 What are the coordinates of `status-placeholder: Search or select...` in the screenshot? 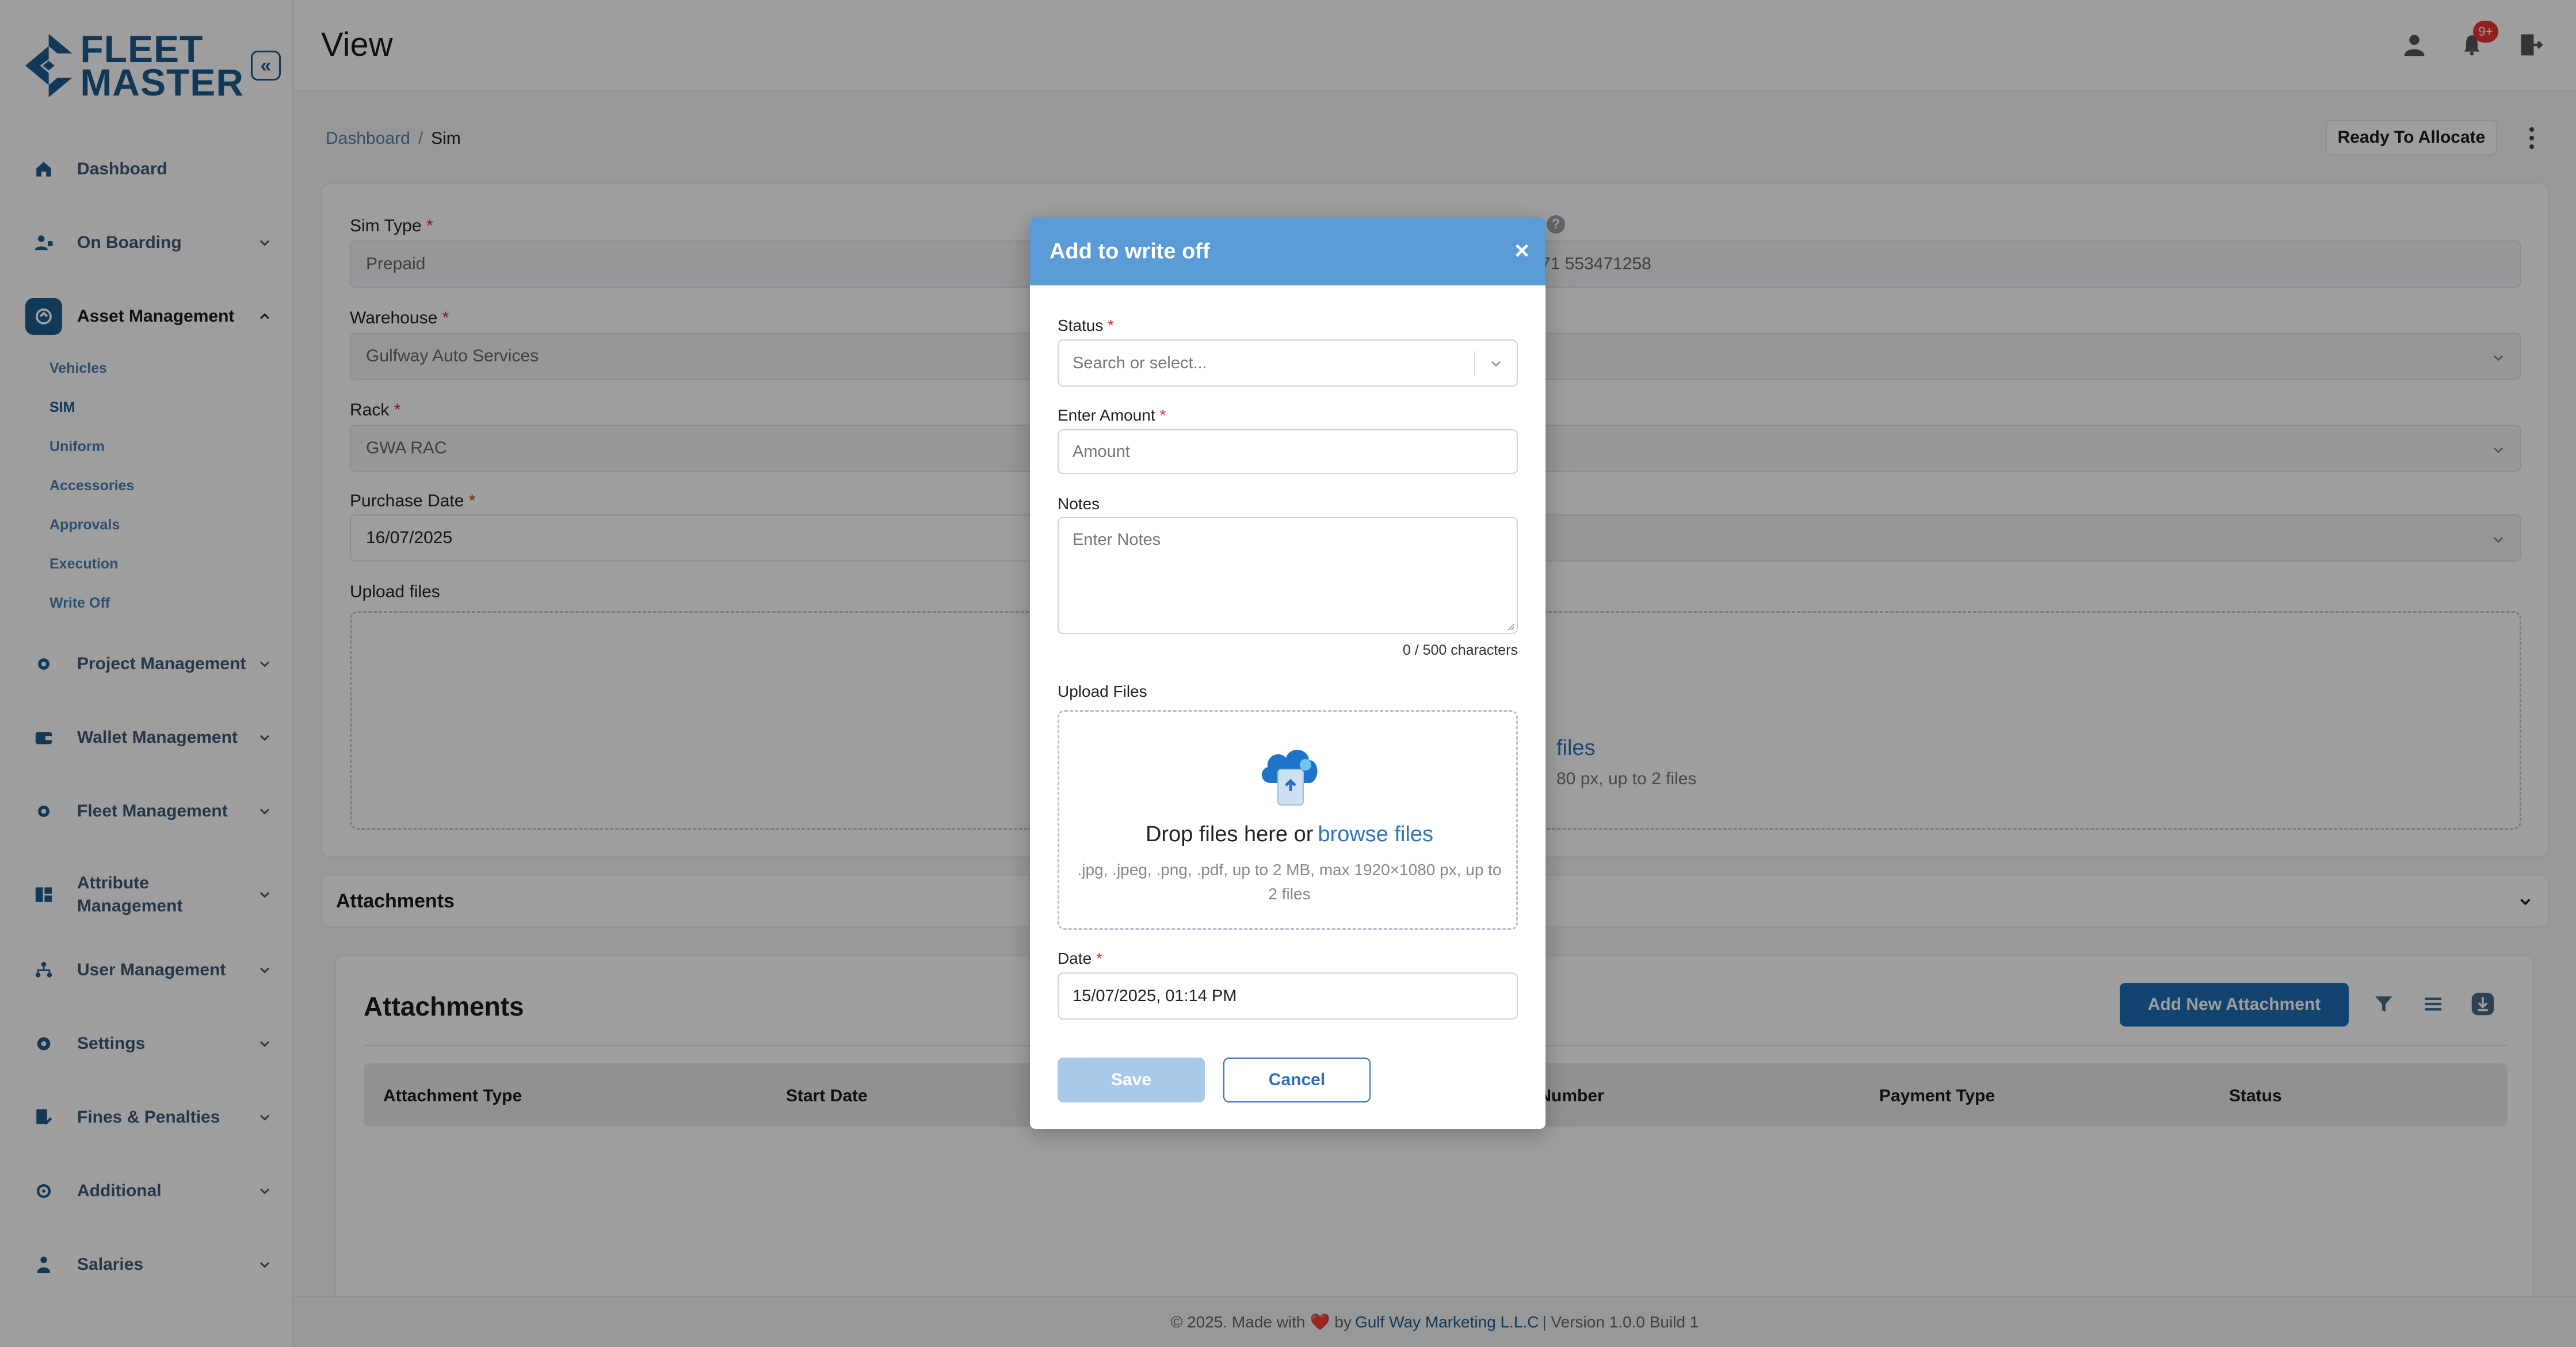 It's located at (1140, 362).